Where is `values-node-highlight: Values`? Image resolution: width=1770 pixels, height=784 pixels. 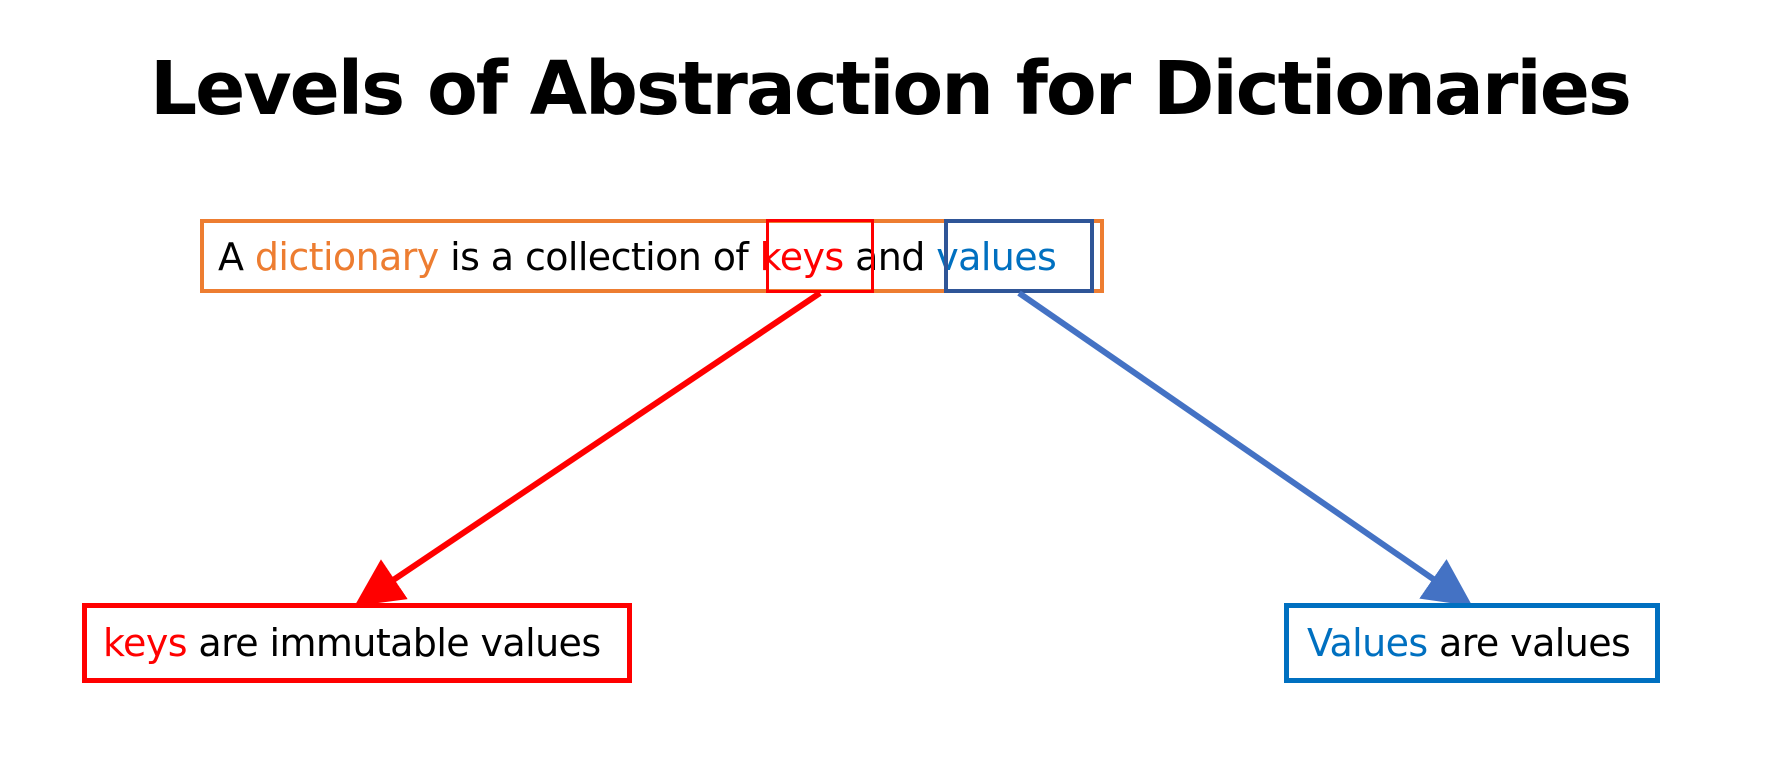
values-node-highlight: Values is located at coordinates (1367, 643).